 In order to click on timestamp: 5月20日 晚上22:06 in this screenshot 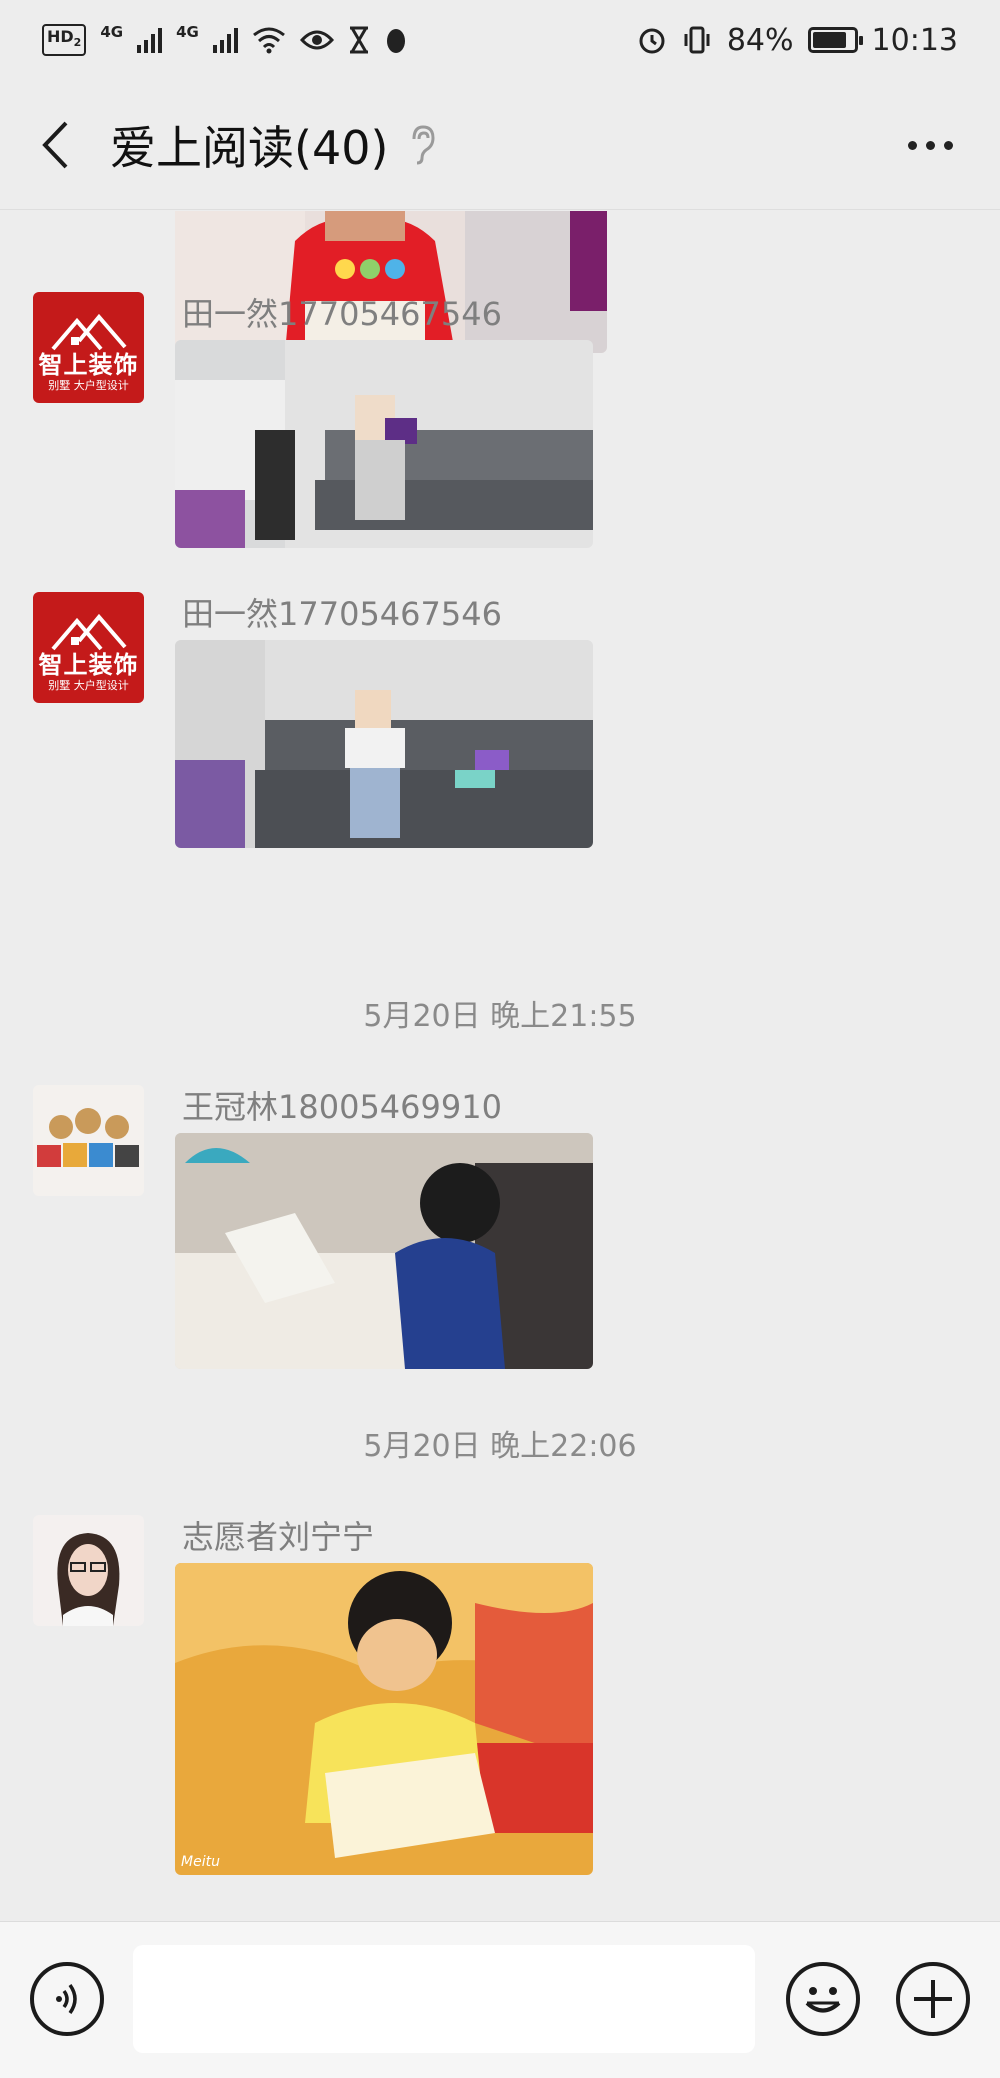, I will do `click(500, 1446)`.